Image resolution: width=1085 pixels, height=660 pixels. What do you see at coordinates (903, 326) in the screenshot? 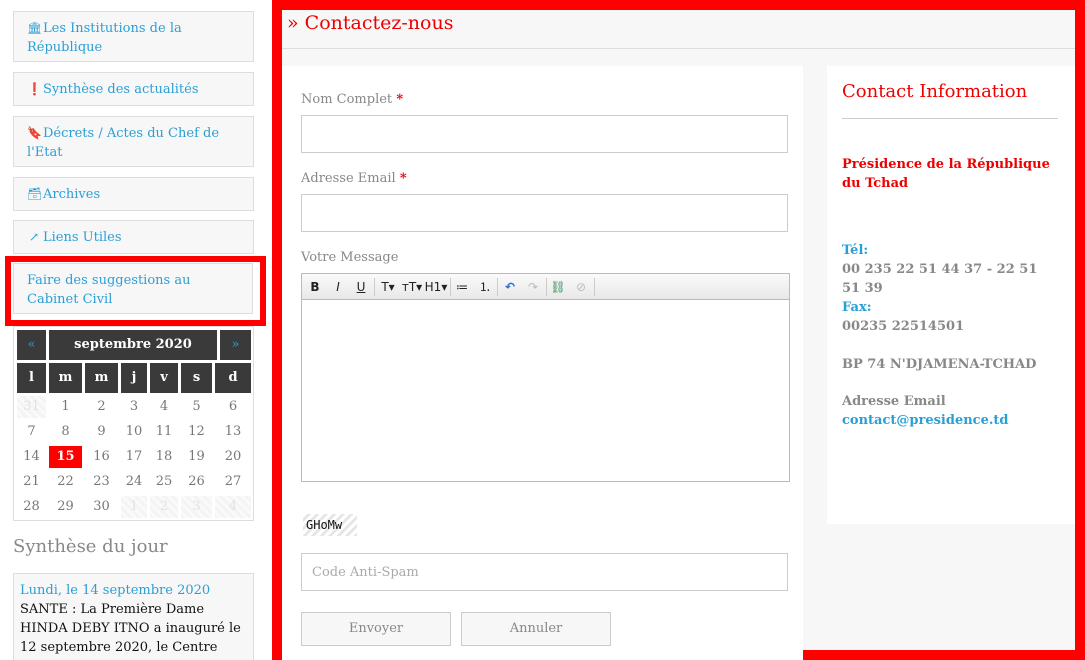
I see `fax-value: 00235 22514501` at bounding box center [903, 326].